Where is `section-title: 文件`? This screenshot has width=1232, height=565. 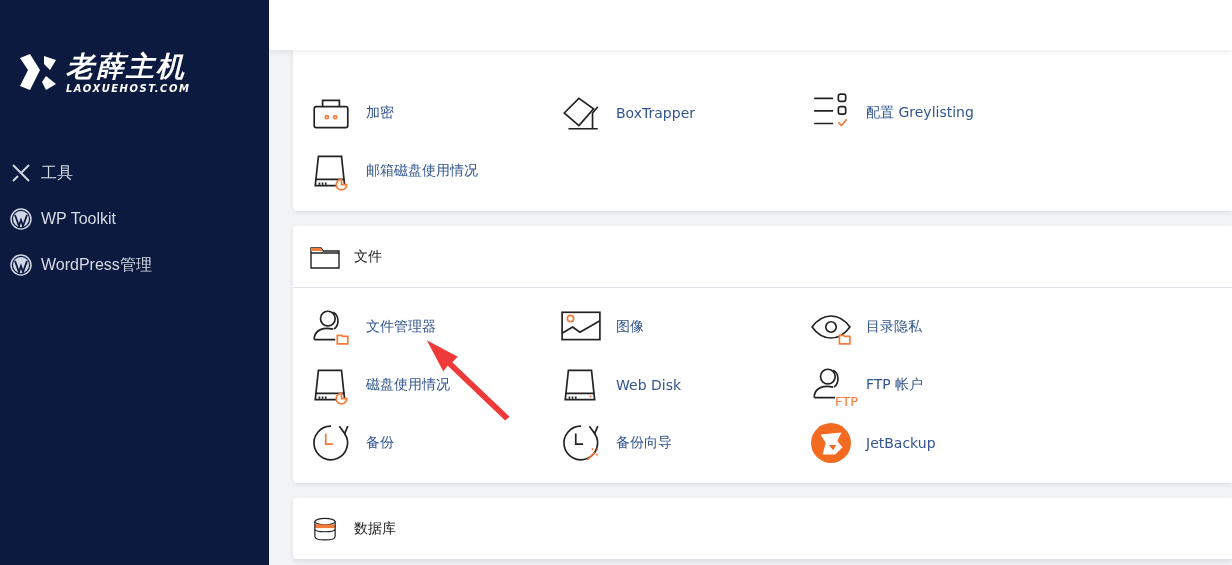 section-title: 文件 is located at coordinates (368, 256).